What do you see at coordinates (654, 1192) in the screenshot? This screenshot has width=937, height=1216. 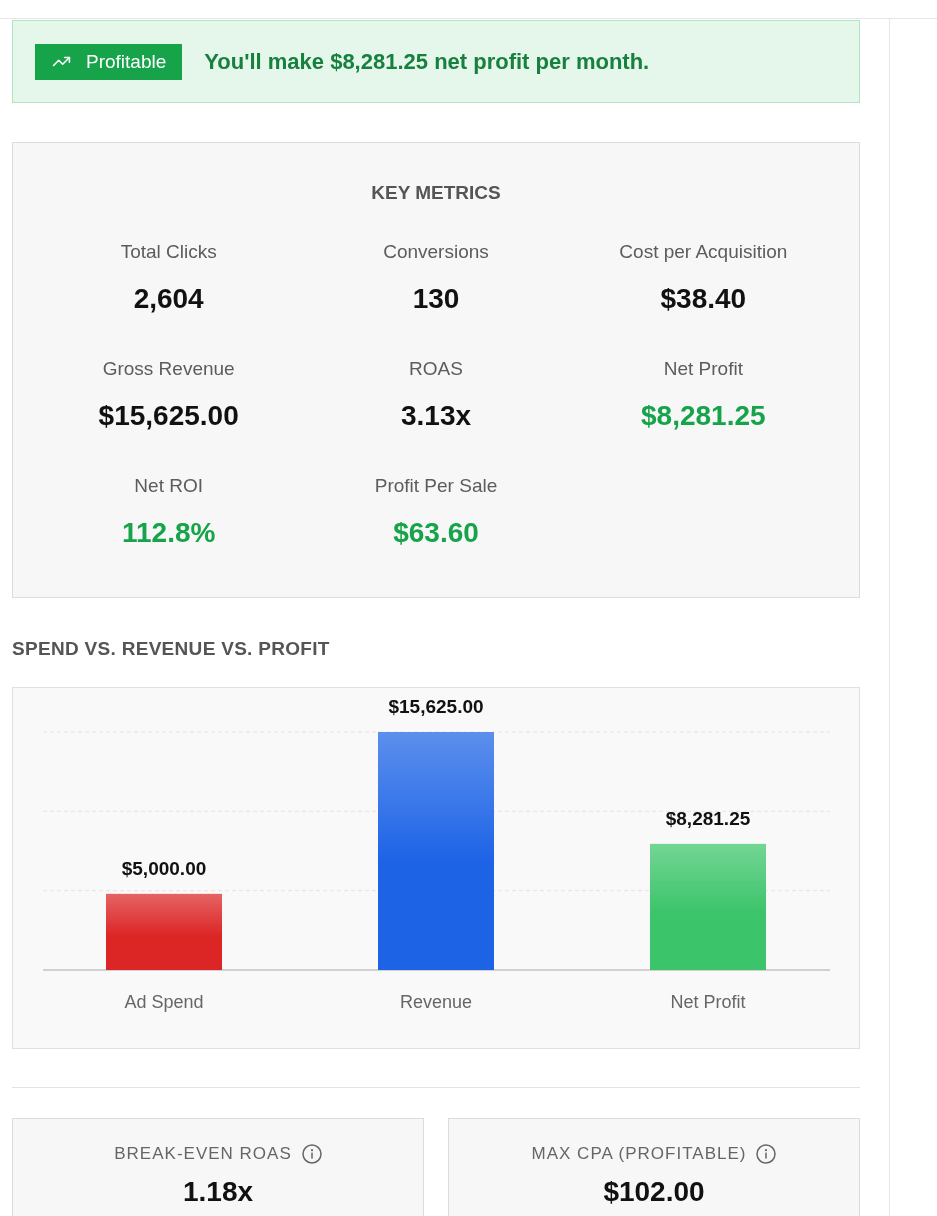 I see `summary-value: $102.00` at bounding box center [654, 1192].